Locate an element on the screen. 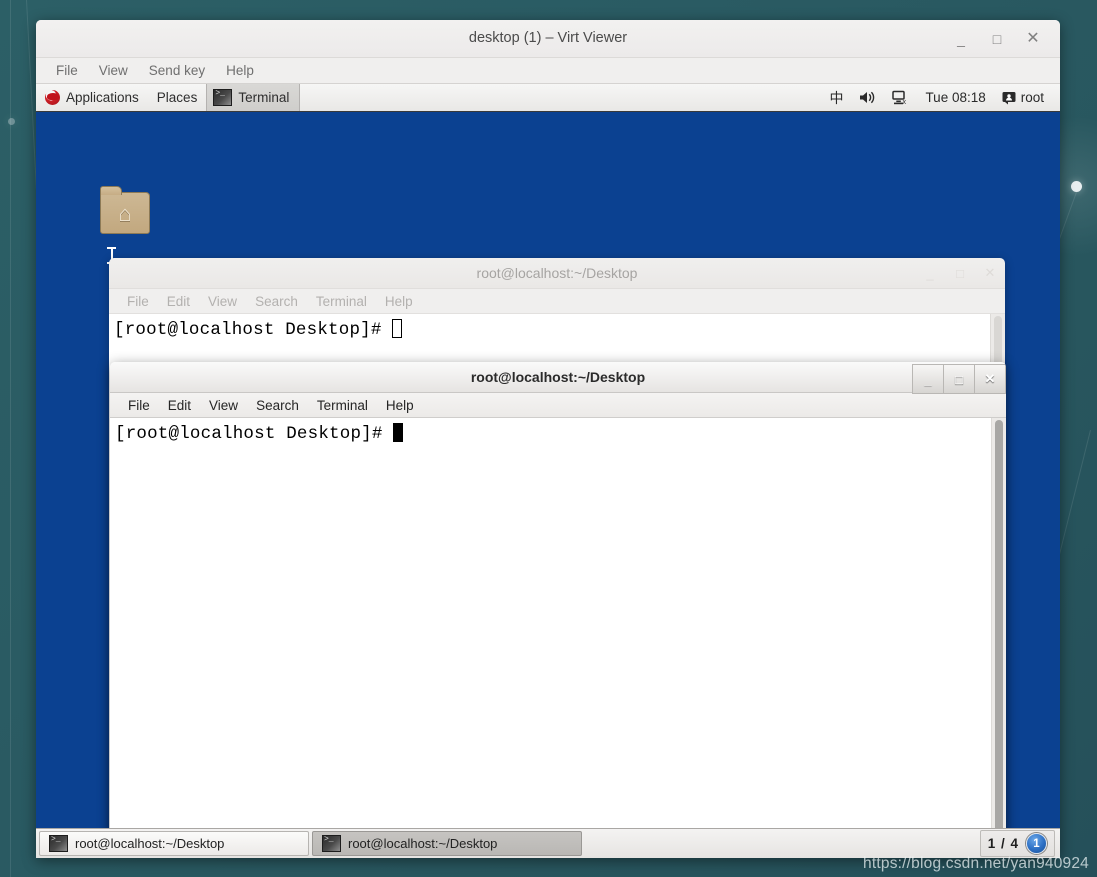  terminal-bg-titlebar: root@localhost:~/Desktop _ □ ✕ is located at coordinates (557, 273).